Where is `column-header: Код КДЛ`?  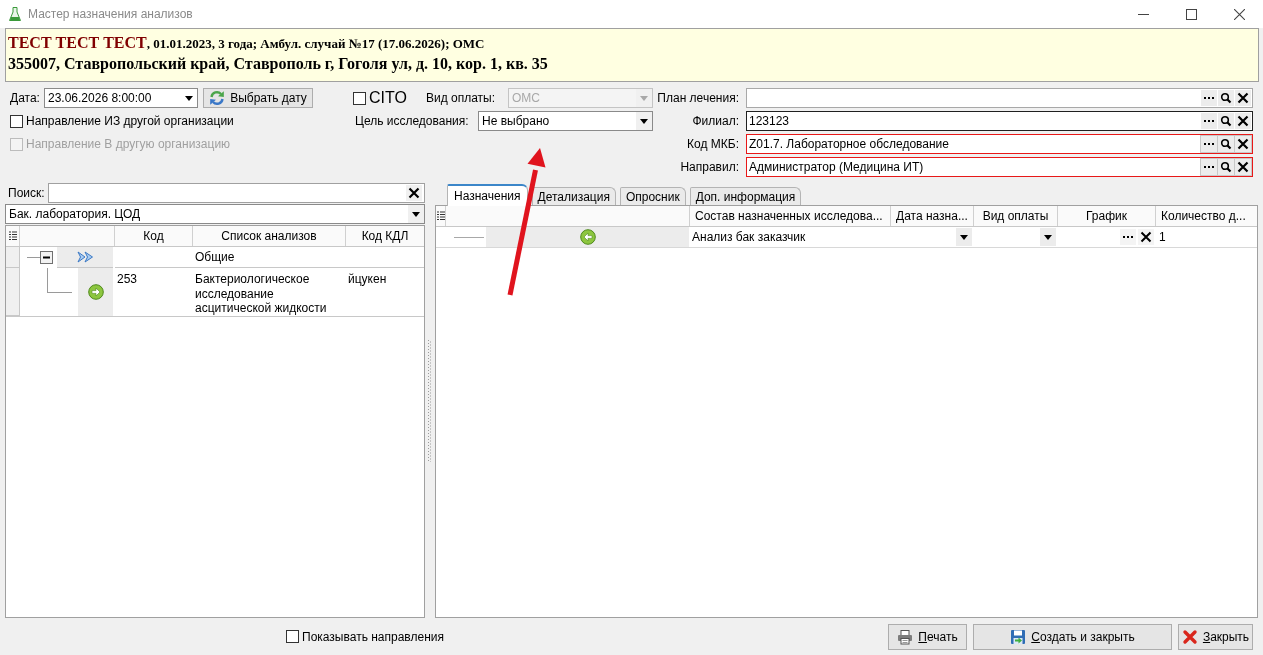 column-header: Код КДЛ is located at coordinates (385, 236).